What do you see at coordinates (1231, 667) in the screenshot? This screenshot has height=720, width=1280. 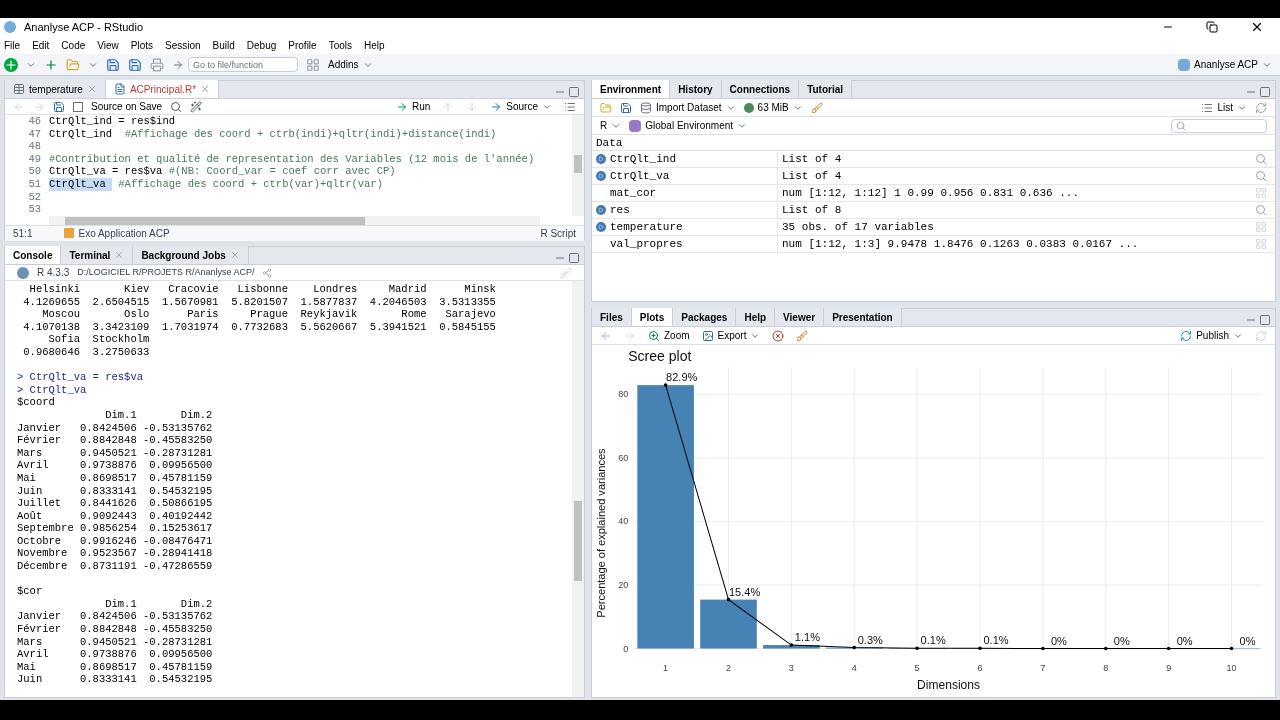 I see `x-tick-label: 10` at bounding box center [1231, 667].